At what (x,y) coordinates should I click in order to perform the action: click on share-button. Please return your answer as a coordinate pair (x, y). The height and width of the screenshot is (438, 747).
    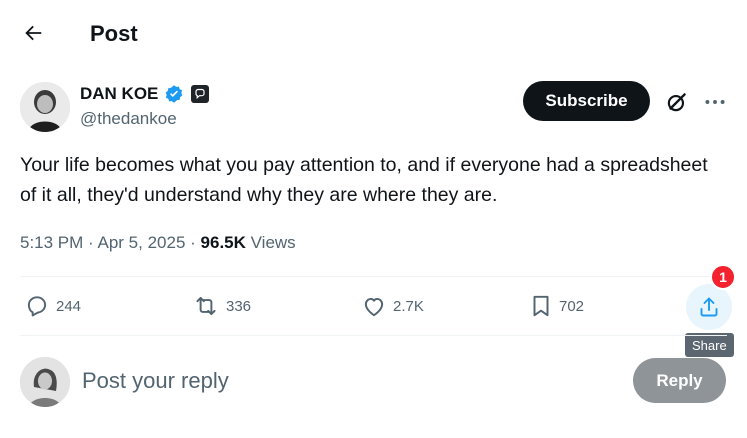
    Looking at the image, I should click on (709, 307).